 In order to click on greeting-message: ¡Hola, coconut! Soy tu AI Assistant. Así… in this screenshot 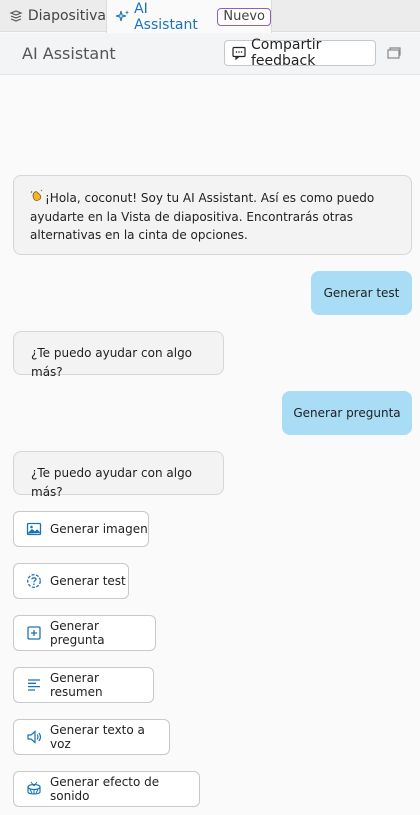, I will do `click(212, 215)`.